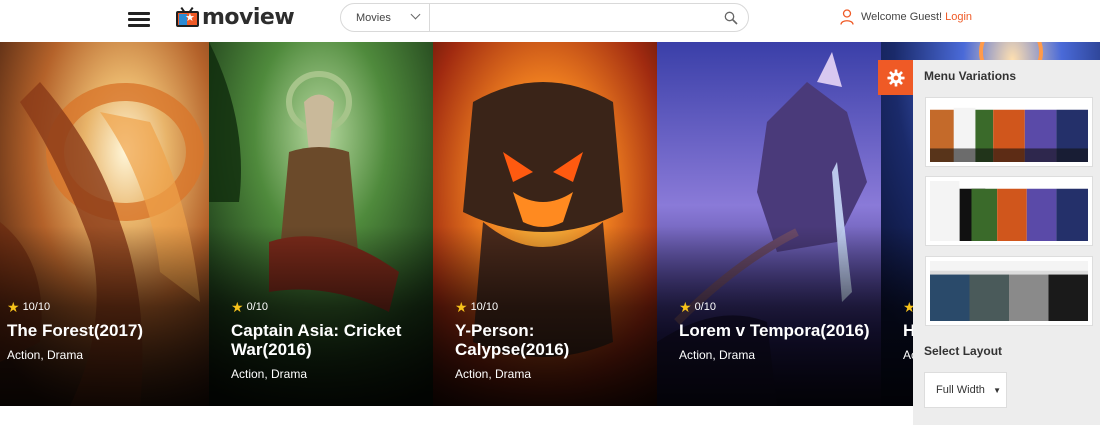 The width and height of the screenshot is (1100, 425). I want to click on layout-select: Full Width ▼, so click(965, 390).